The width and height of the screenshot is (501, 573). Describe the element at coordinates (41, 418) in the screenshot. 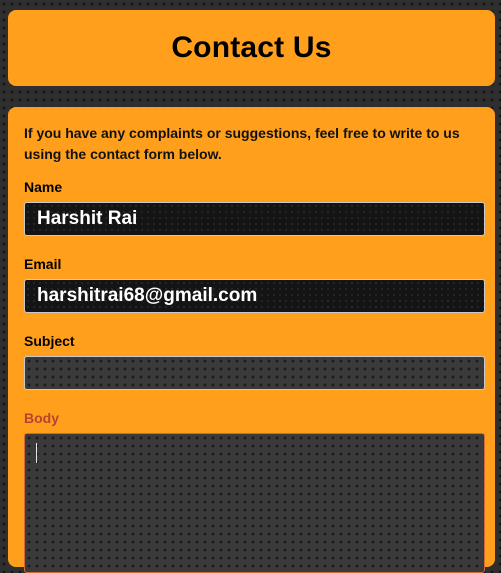

I see `body-label: Body` at that location.